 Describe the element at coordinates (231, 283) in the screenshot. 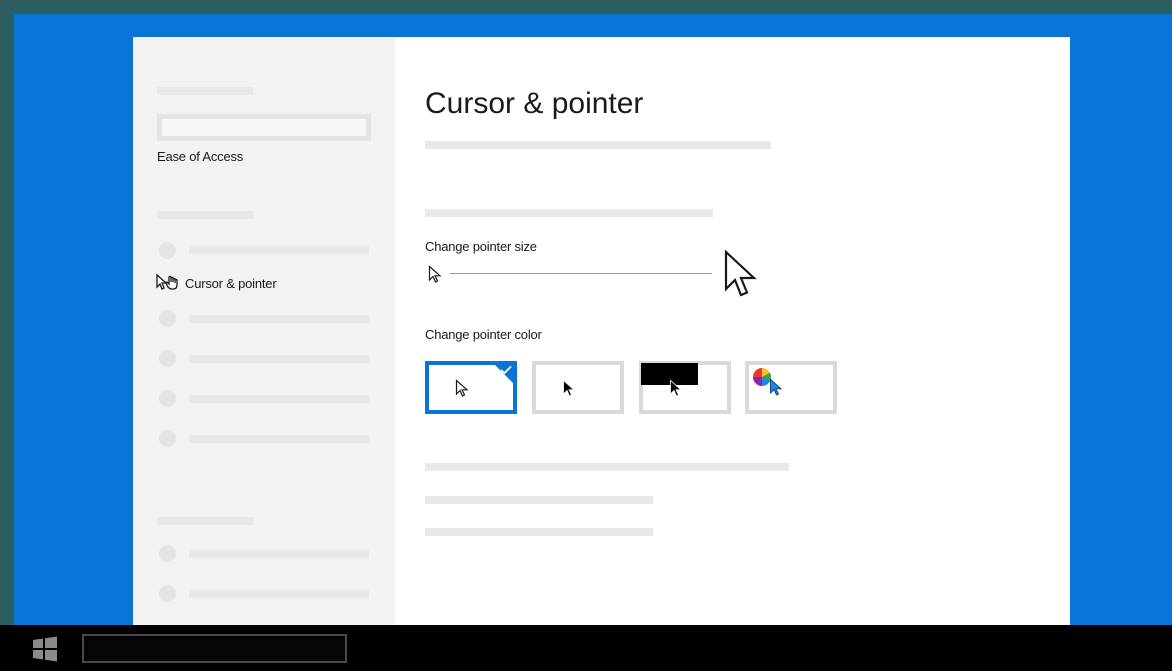

I see `sidebar-item-label: Cursor & pointer` at that location.